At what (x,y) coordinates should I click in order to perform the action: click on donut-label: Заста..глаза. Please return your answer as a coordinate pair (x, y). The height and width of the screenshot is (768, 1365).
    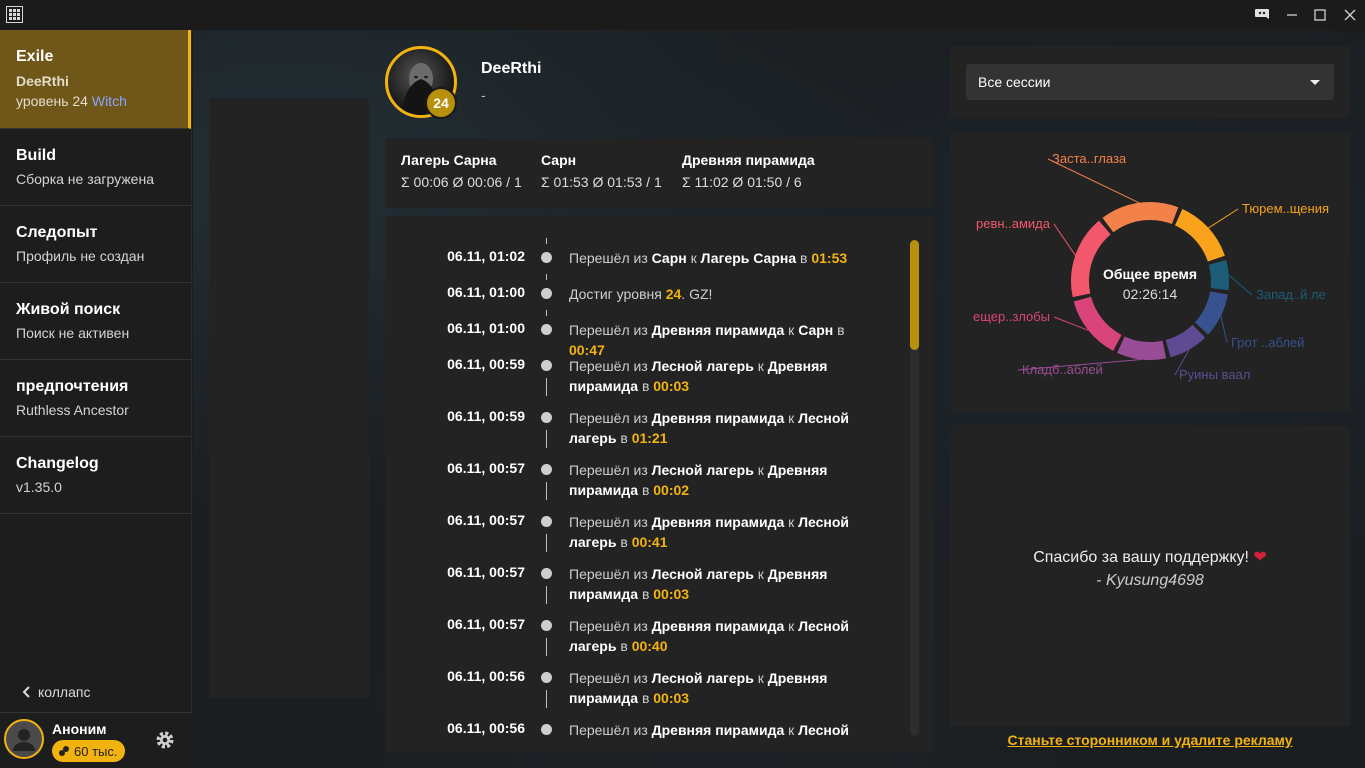
    Looking at the image, I should click on (1089, 158).